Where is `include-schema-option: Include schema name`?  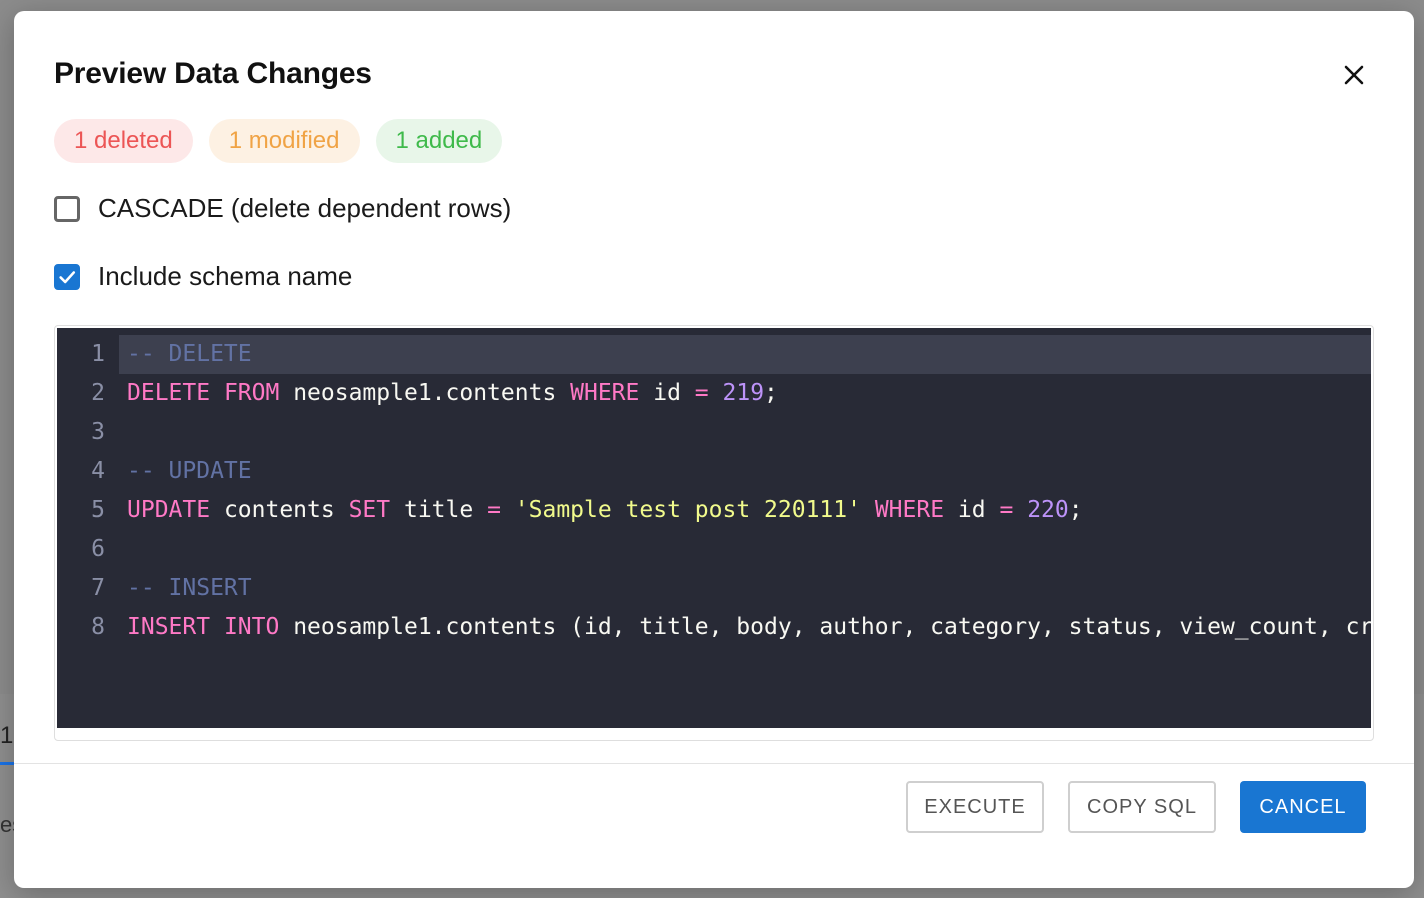
include-schema-option: Include schema name is located at coordinates (203, 276).